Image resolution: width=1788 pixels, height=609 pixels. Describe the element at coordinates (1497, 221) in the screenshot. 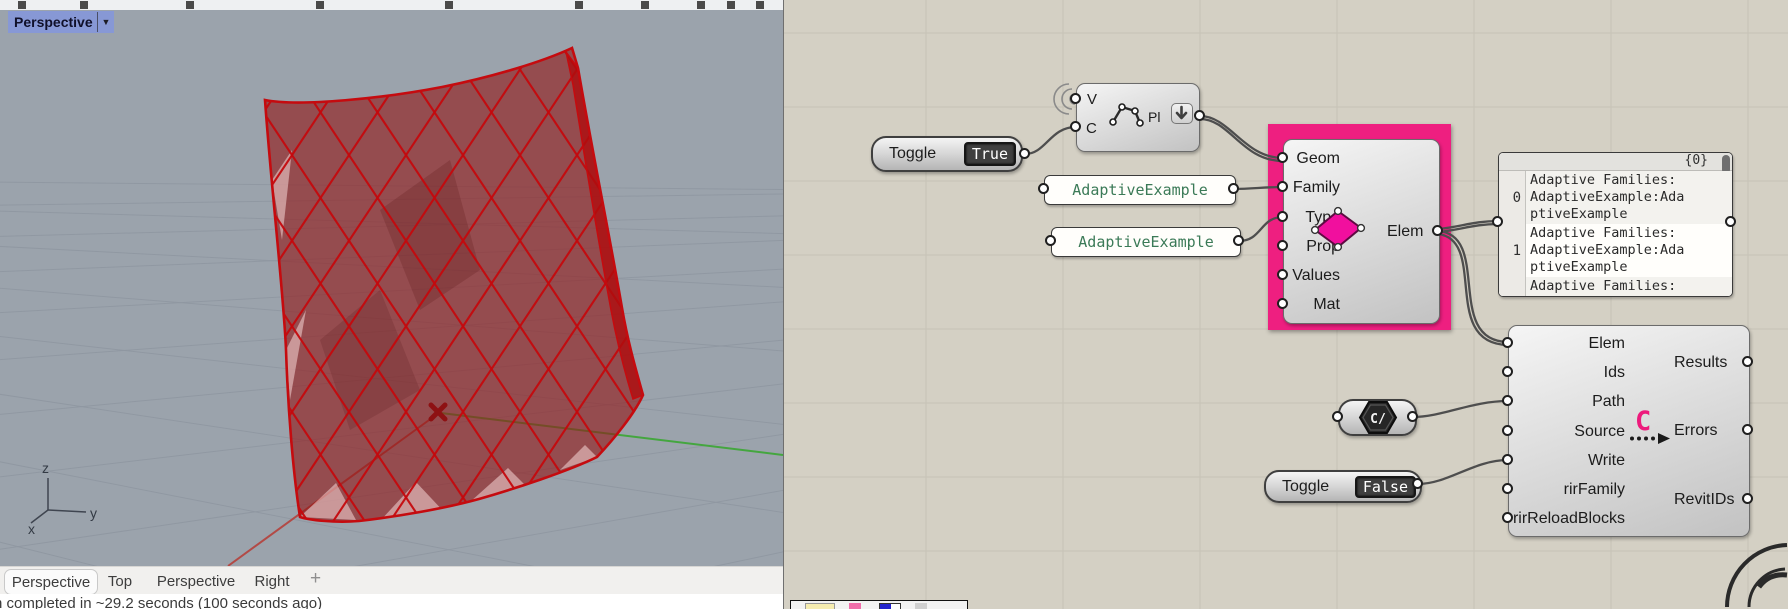

I see `jack-datapanel-in` at that location.